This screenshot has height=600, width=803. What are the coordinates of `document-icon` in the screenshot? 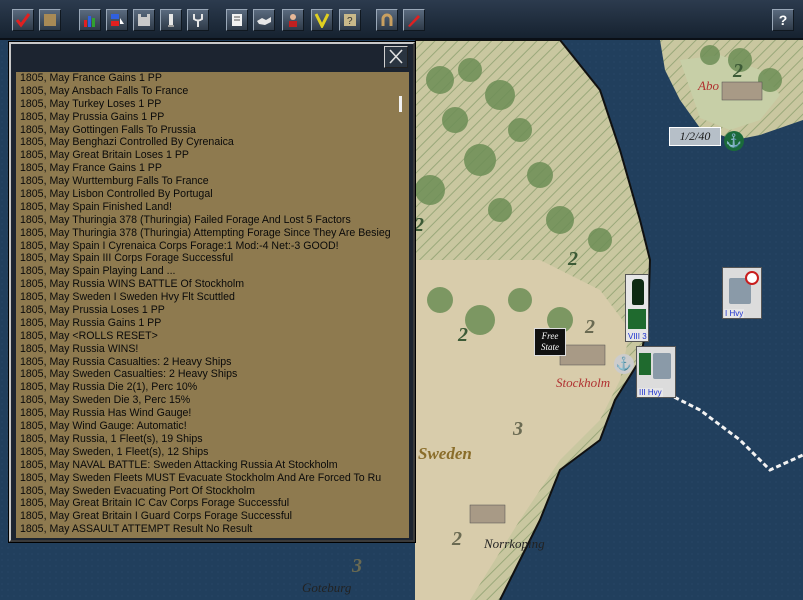 It's located at (237, 20).